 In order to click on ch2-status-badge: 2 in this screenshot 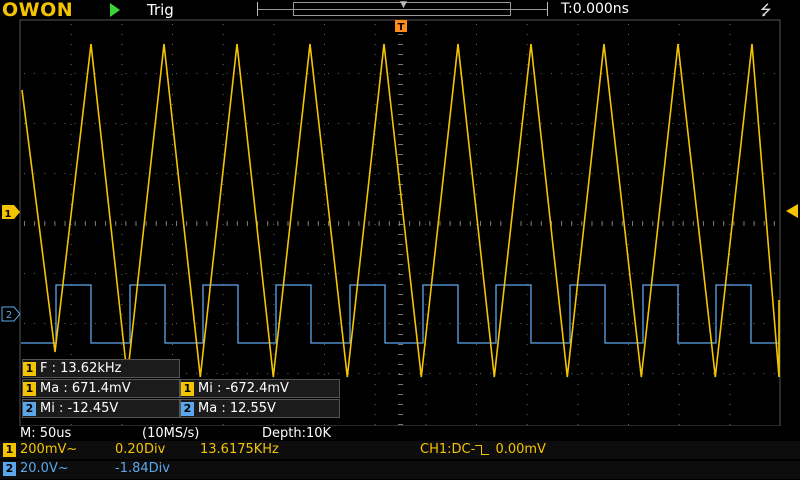, I will do `click(9, 469)`.